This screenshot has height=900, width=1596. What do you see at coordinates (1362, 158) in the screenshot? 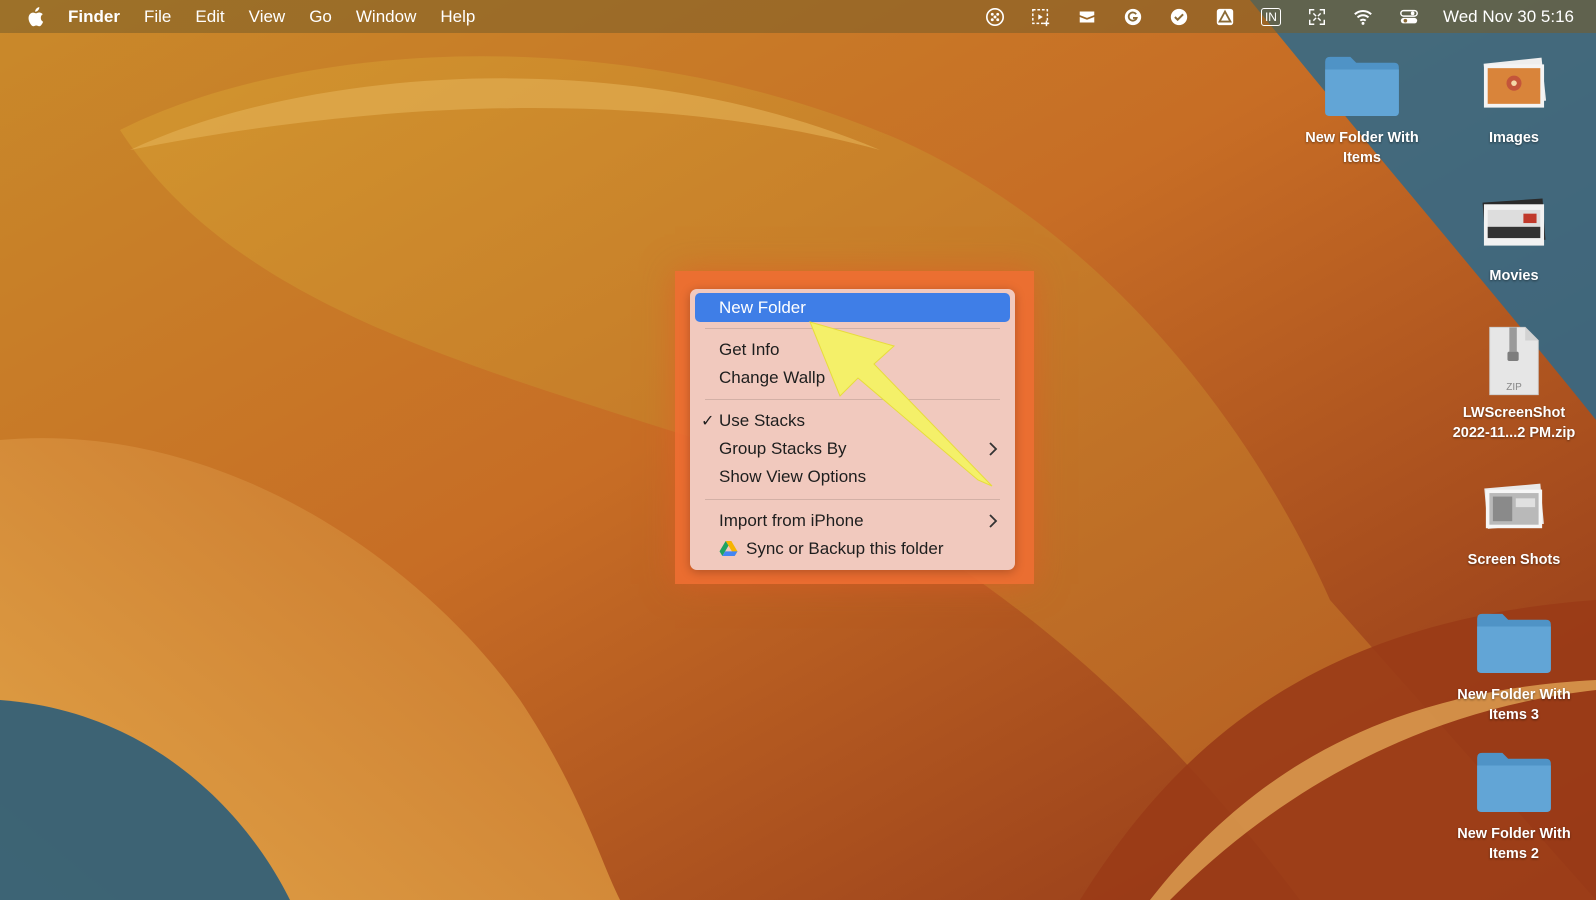
I see `icon-label-line-2: Items` at bounding box center [1362, 158].